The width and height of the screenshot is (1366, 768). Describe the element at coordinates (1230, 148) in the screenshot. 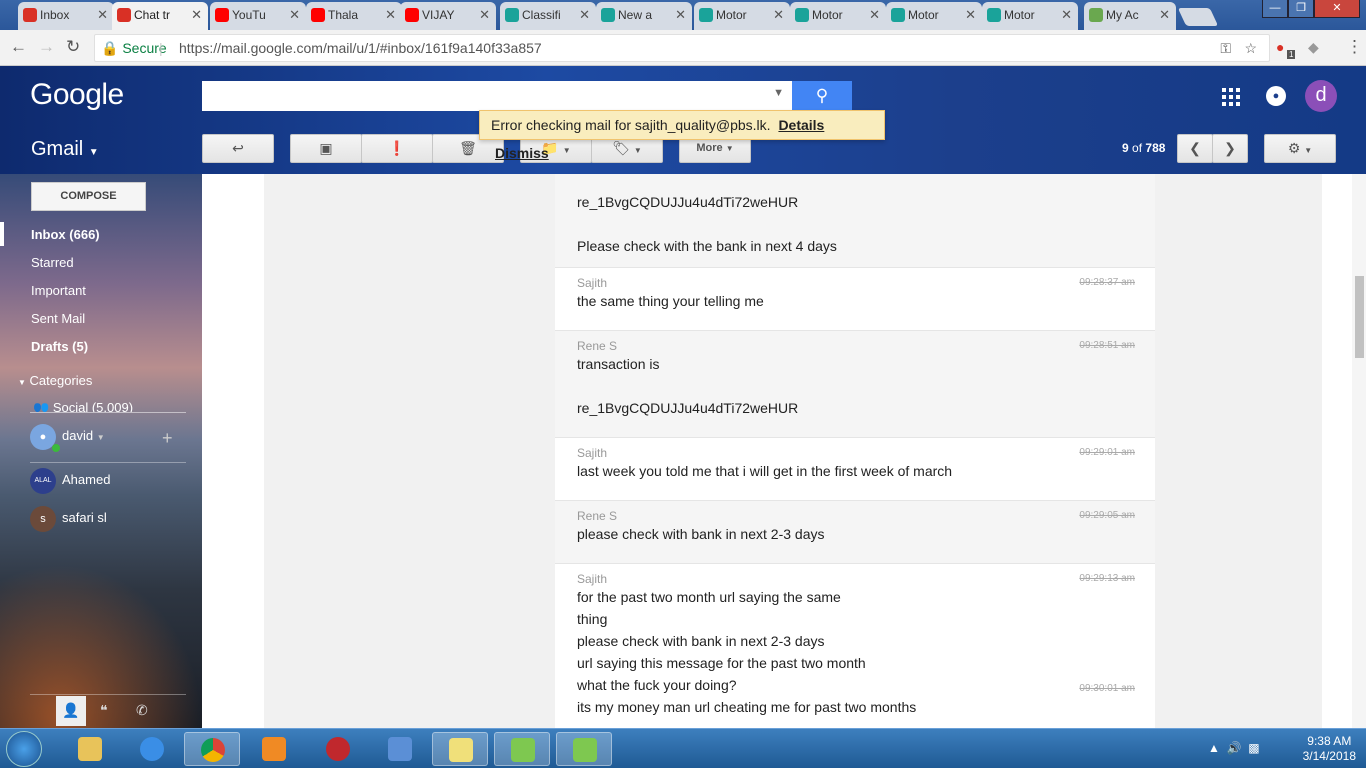

I see `older-button: ❯` at that location.